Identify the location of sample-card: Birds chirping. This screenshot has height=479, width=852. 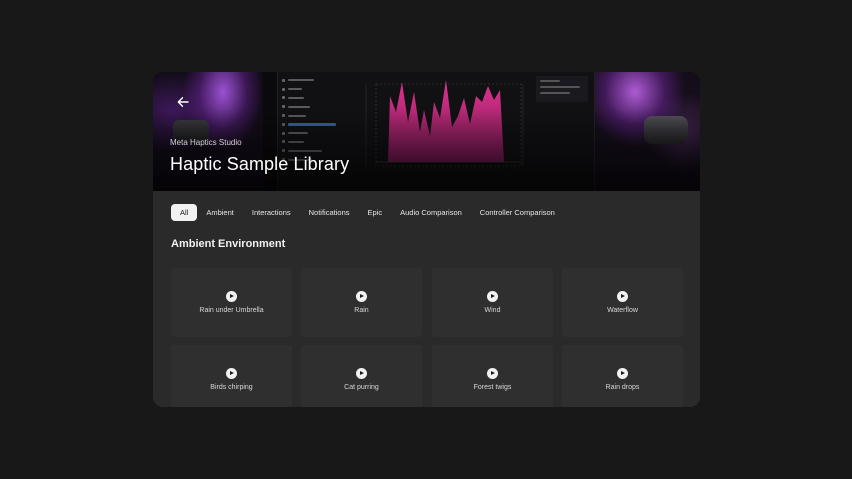
(231, 376).